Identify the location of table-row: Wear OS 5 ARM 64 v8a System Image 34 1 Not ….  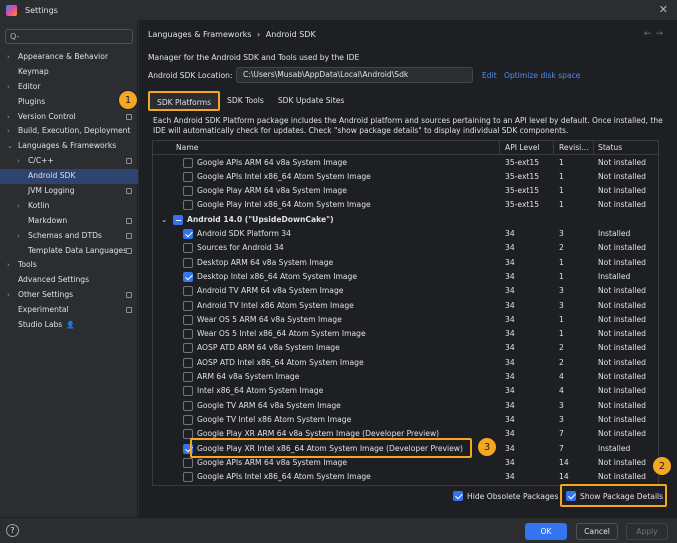
(405, 320).